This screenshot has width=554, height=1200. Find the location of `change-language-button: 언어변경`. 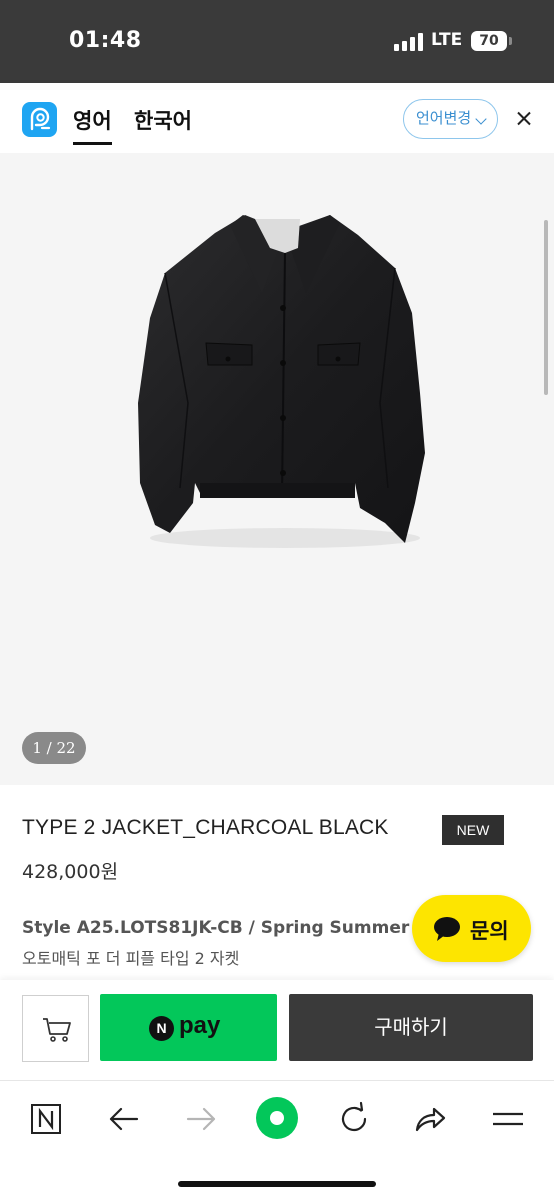

change-language-button: 언어변경 is located at coordinates (450, 119).